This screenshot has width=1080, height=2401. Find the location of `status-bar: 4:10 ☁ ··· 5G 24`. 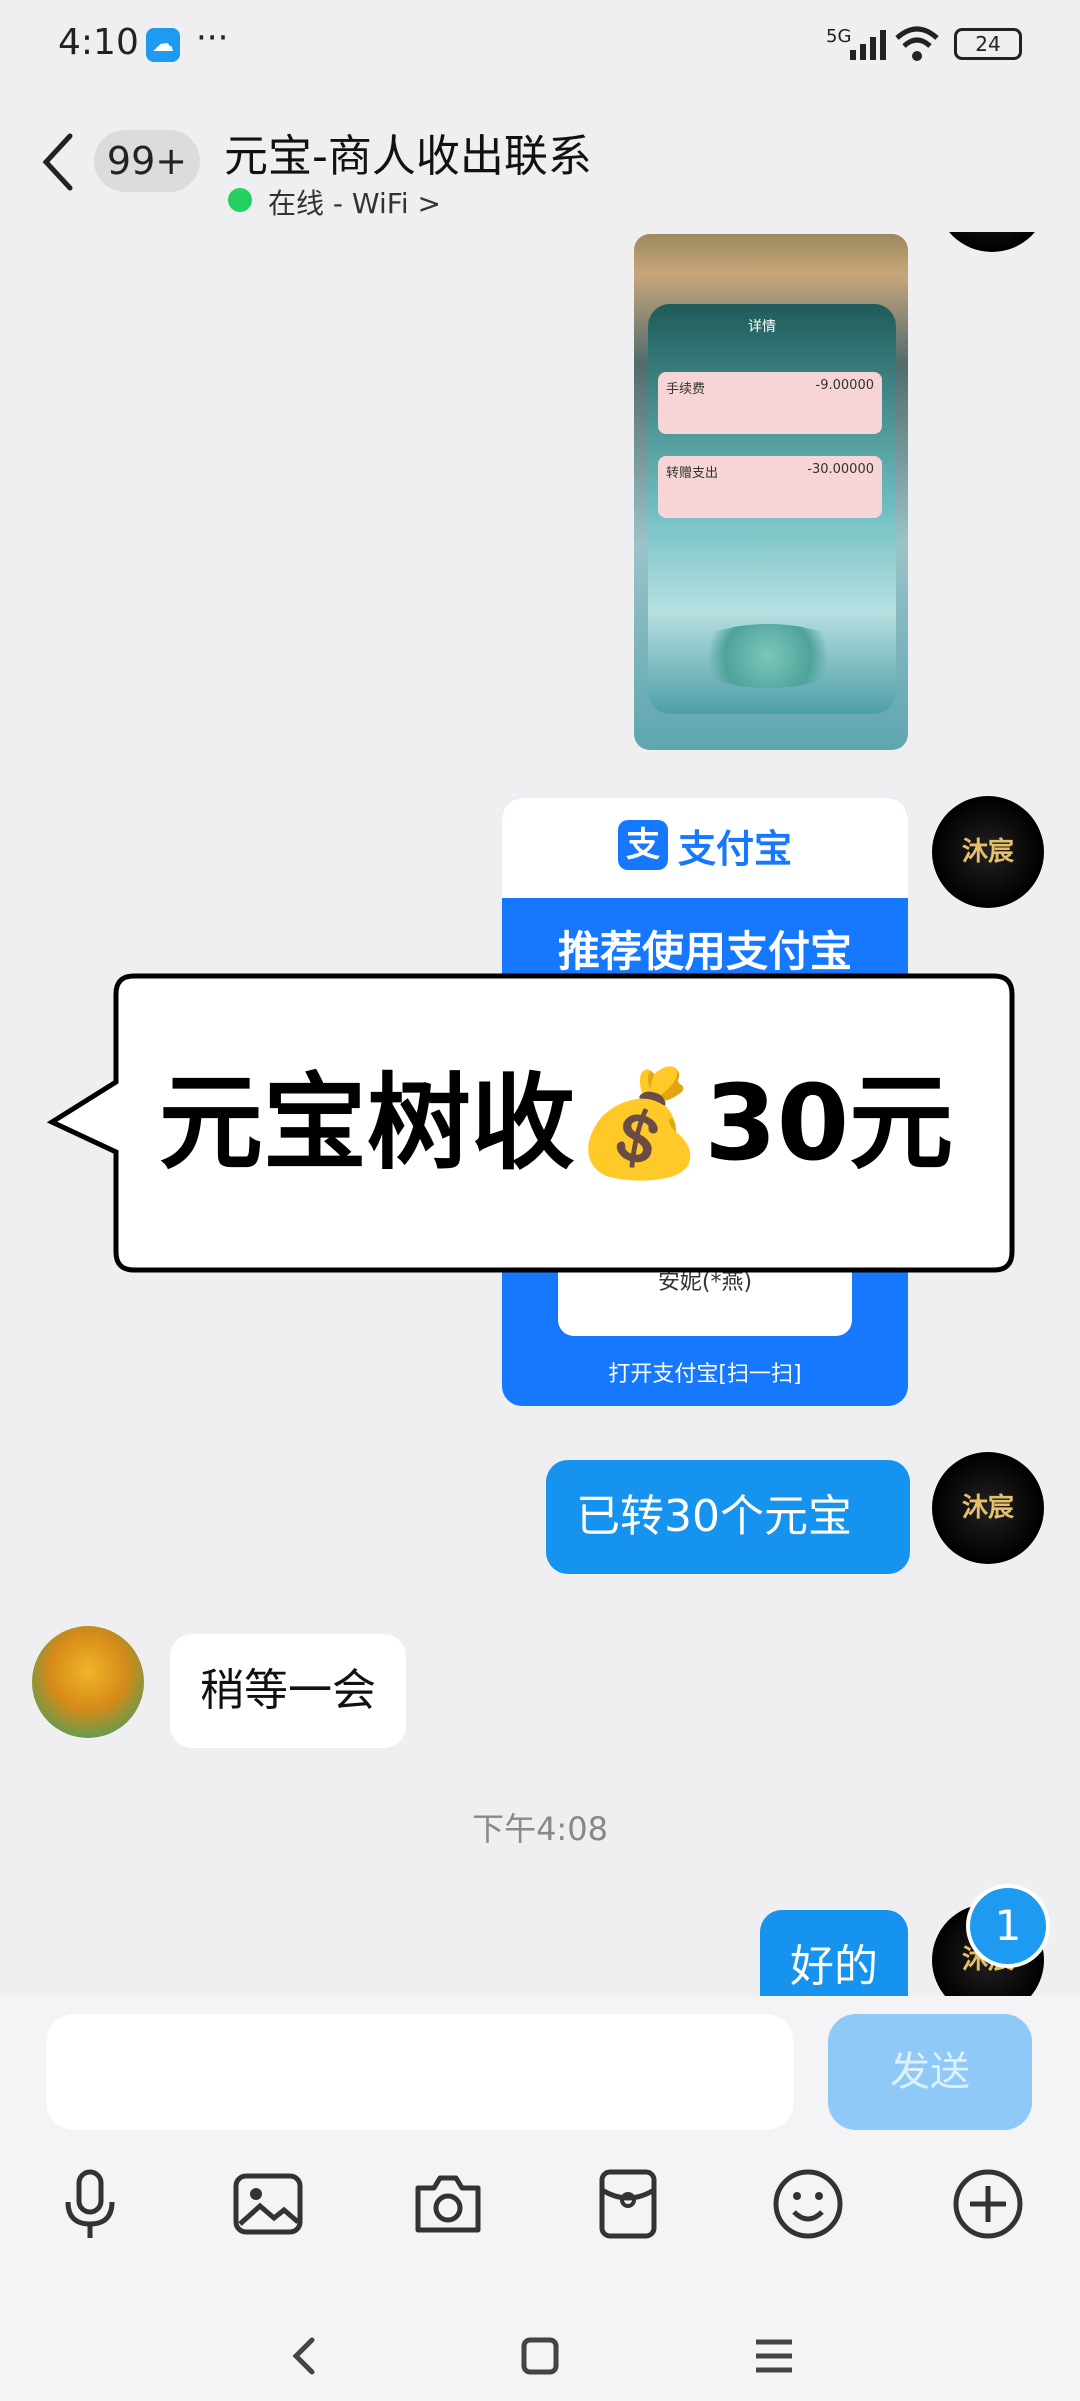

status-bar: 4:10 ☁ ··· 5G 24 is located at coordinates (540, 45).